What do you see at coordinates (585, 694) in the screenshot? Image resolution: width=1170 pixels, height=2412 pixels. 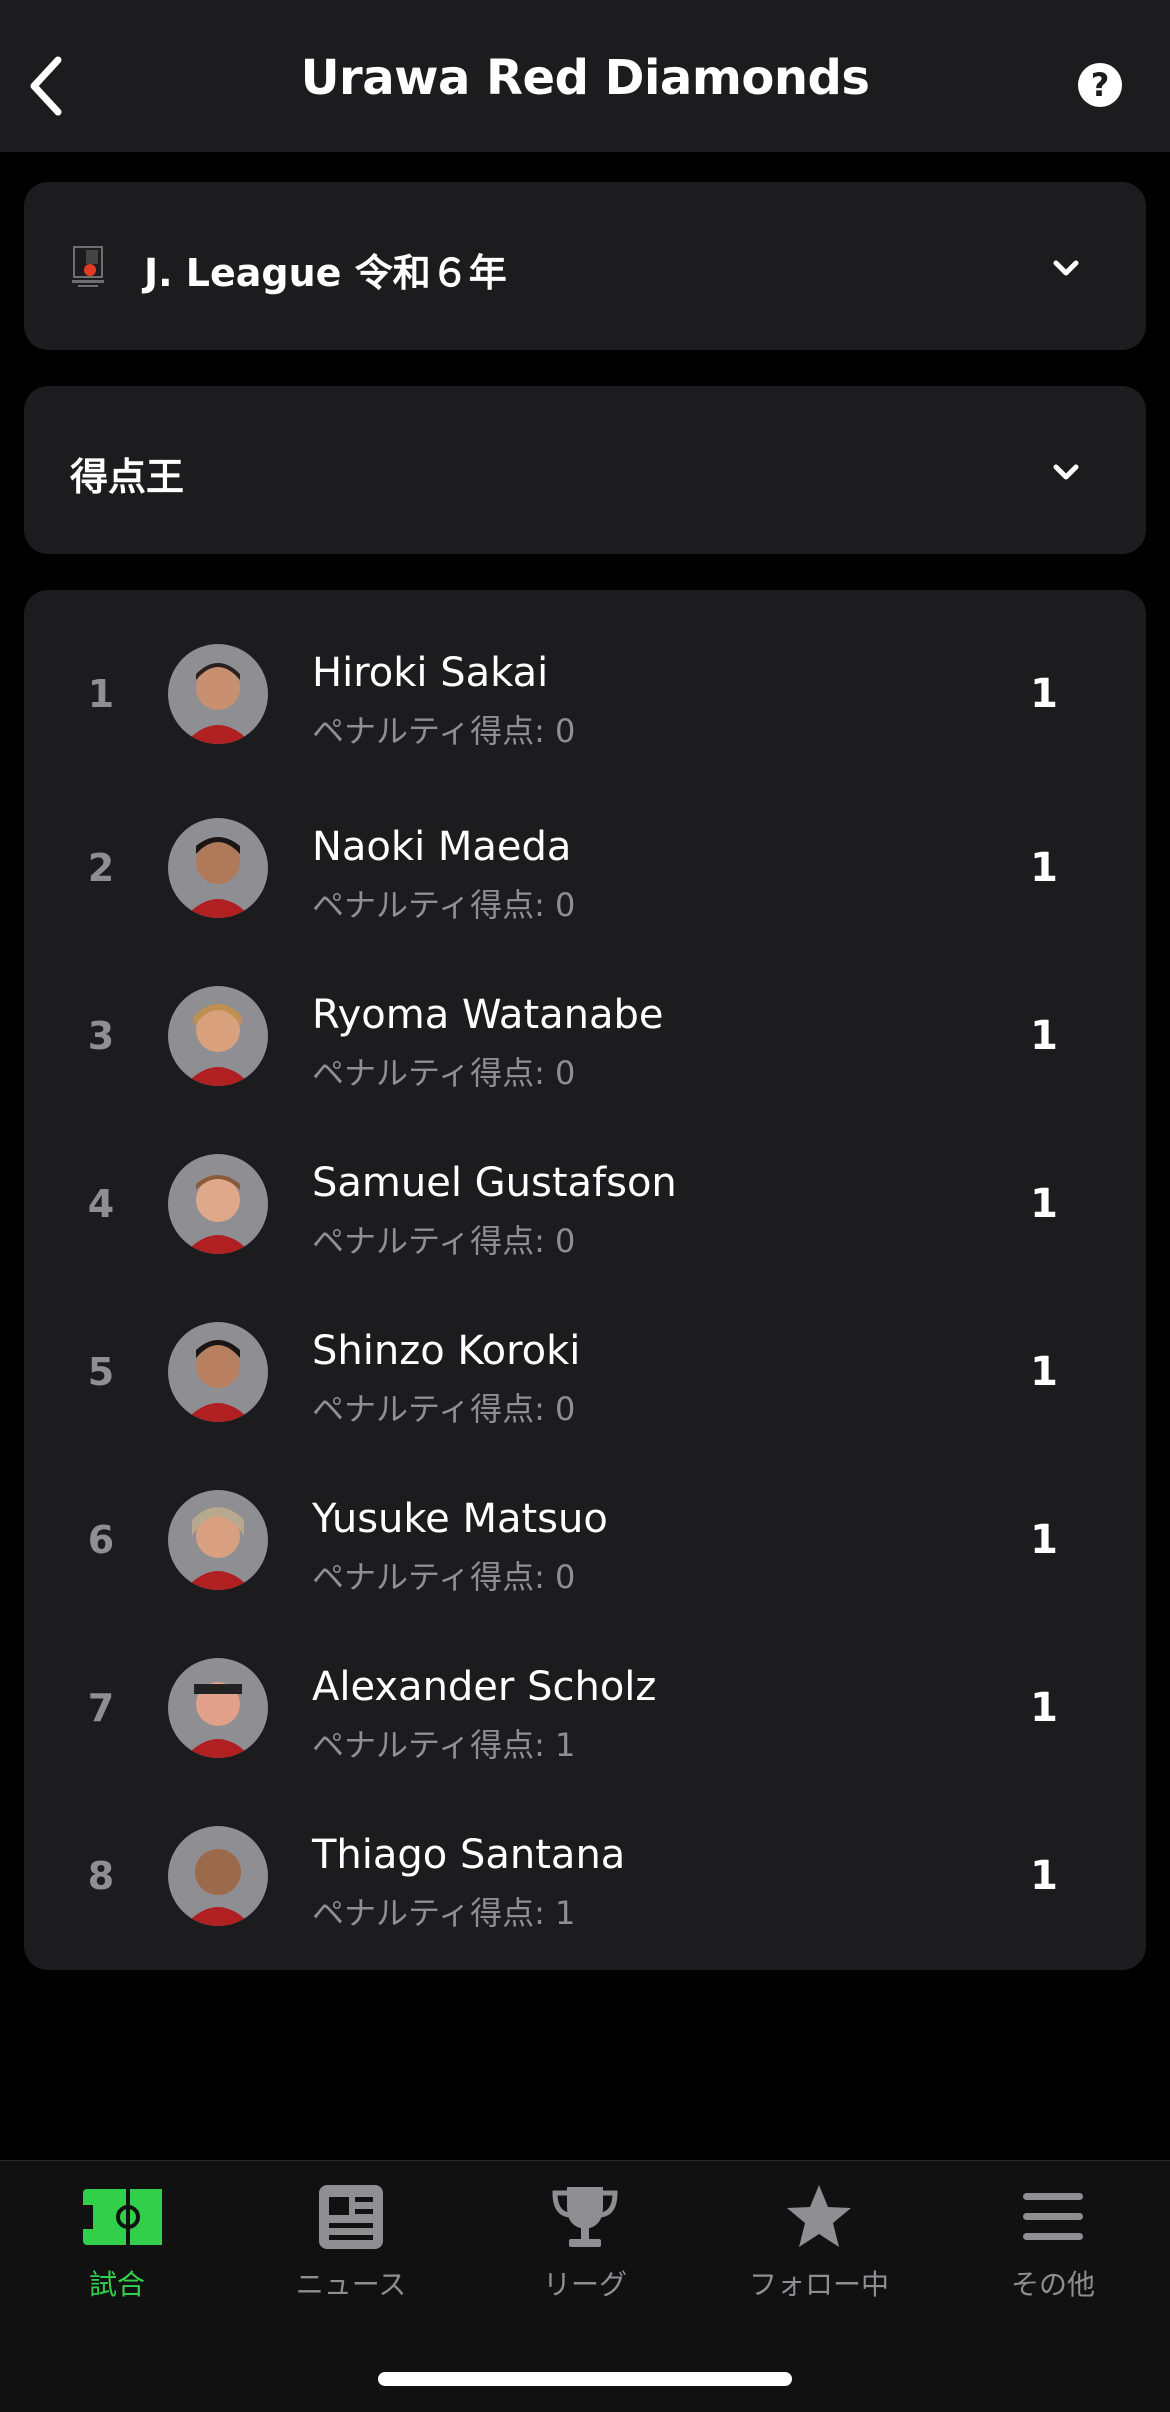 I see `list-item: 1 Hiroki Sakai ペナルティ得点: 0 1` at bounding box center [585, 694].